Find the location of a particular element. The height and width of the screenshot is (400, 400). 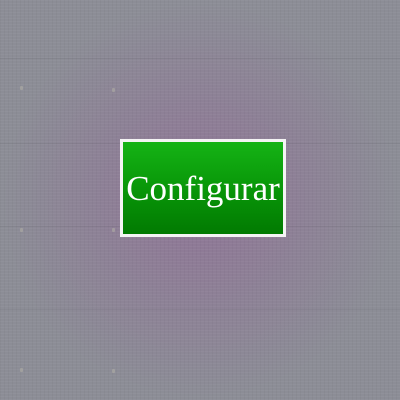

configurar-button: Configurar is located at coordinates (203, 188).